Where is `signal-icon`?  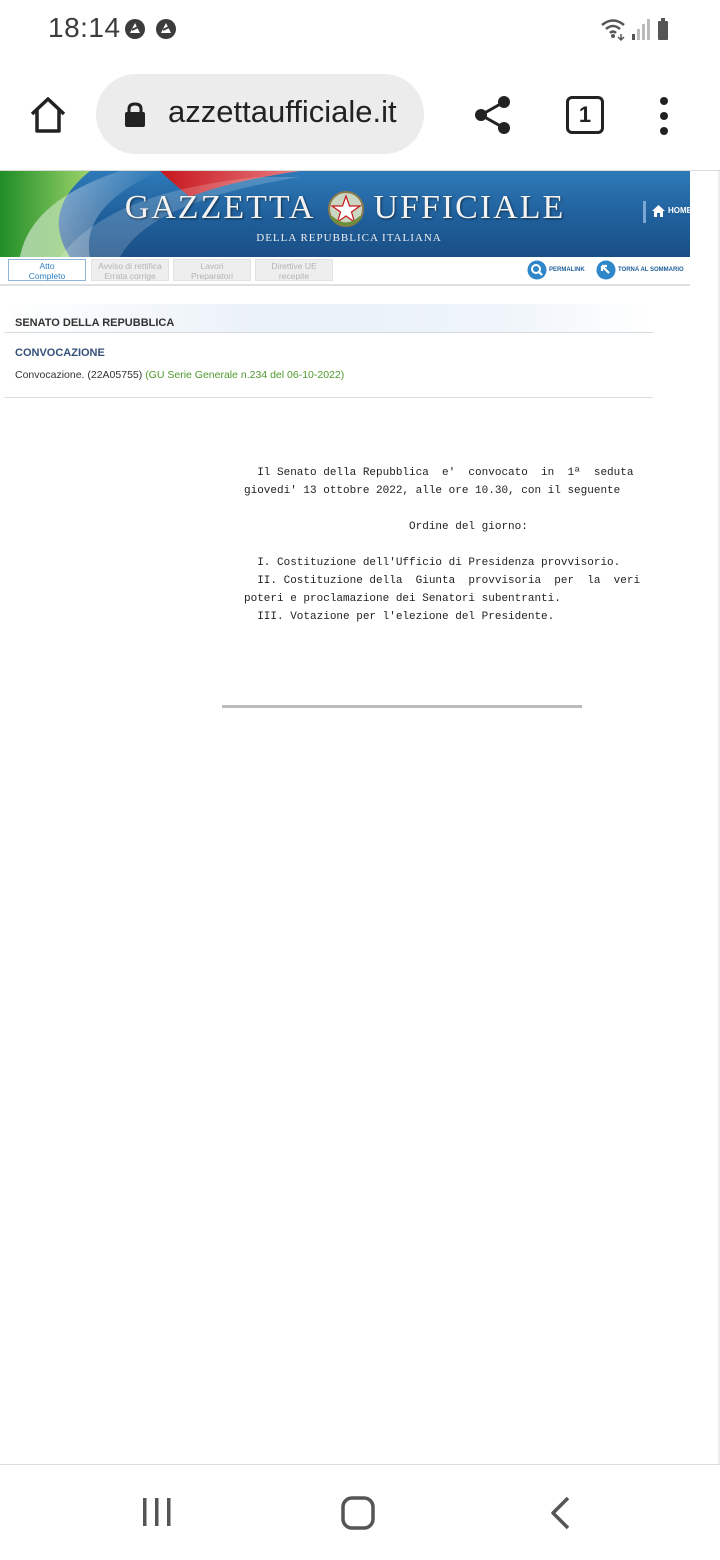 signal-icon is located at coordinates (641, 29).